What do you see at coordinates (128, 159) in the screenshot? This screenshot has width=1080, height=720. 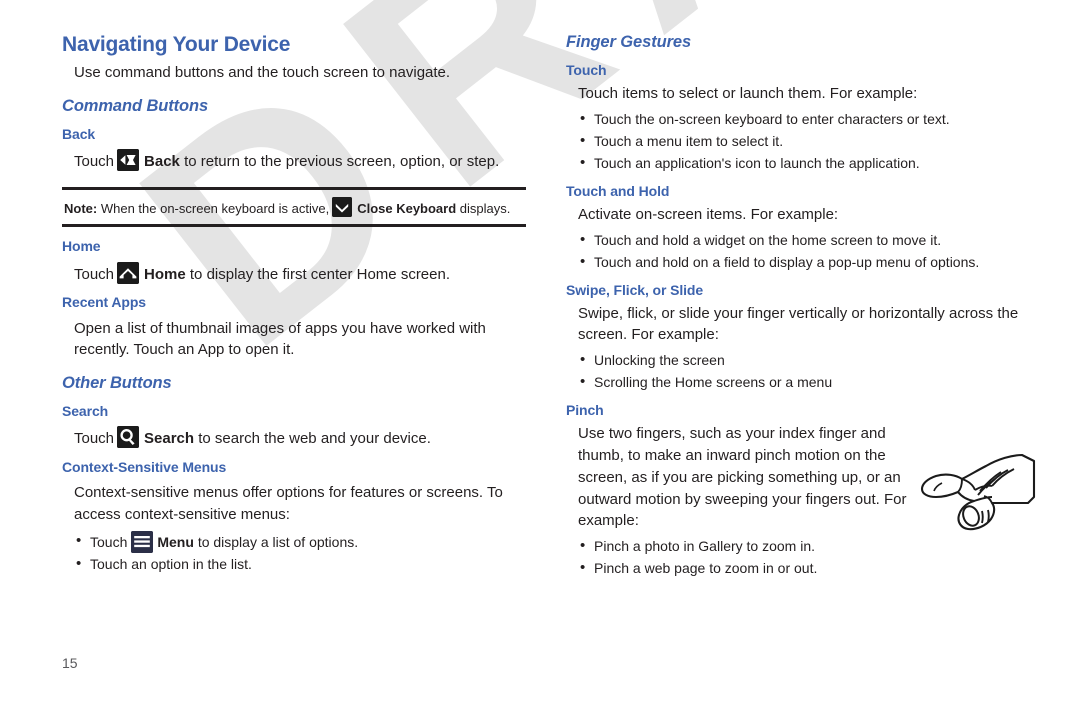 I see `back-arrow-icon` at bounding box center [128, 159].